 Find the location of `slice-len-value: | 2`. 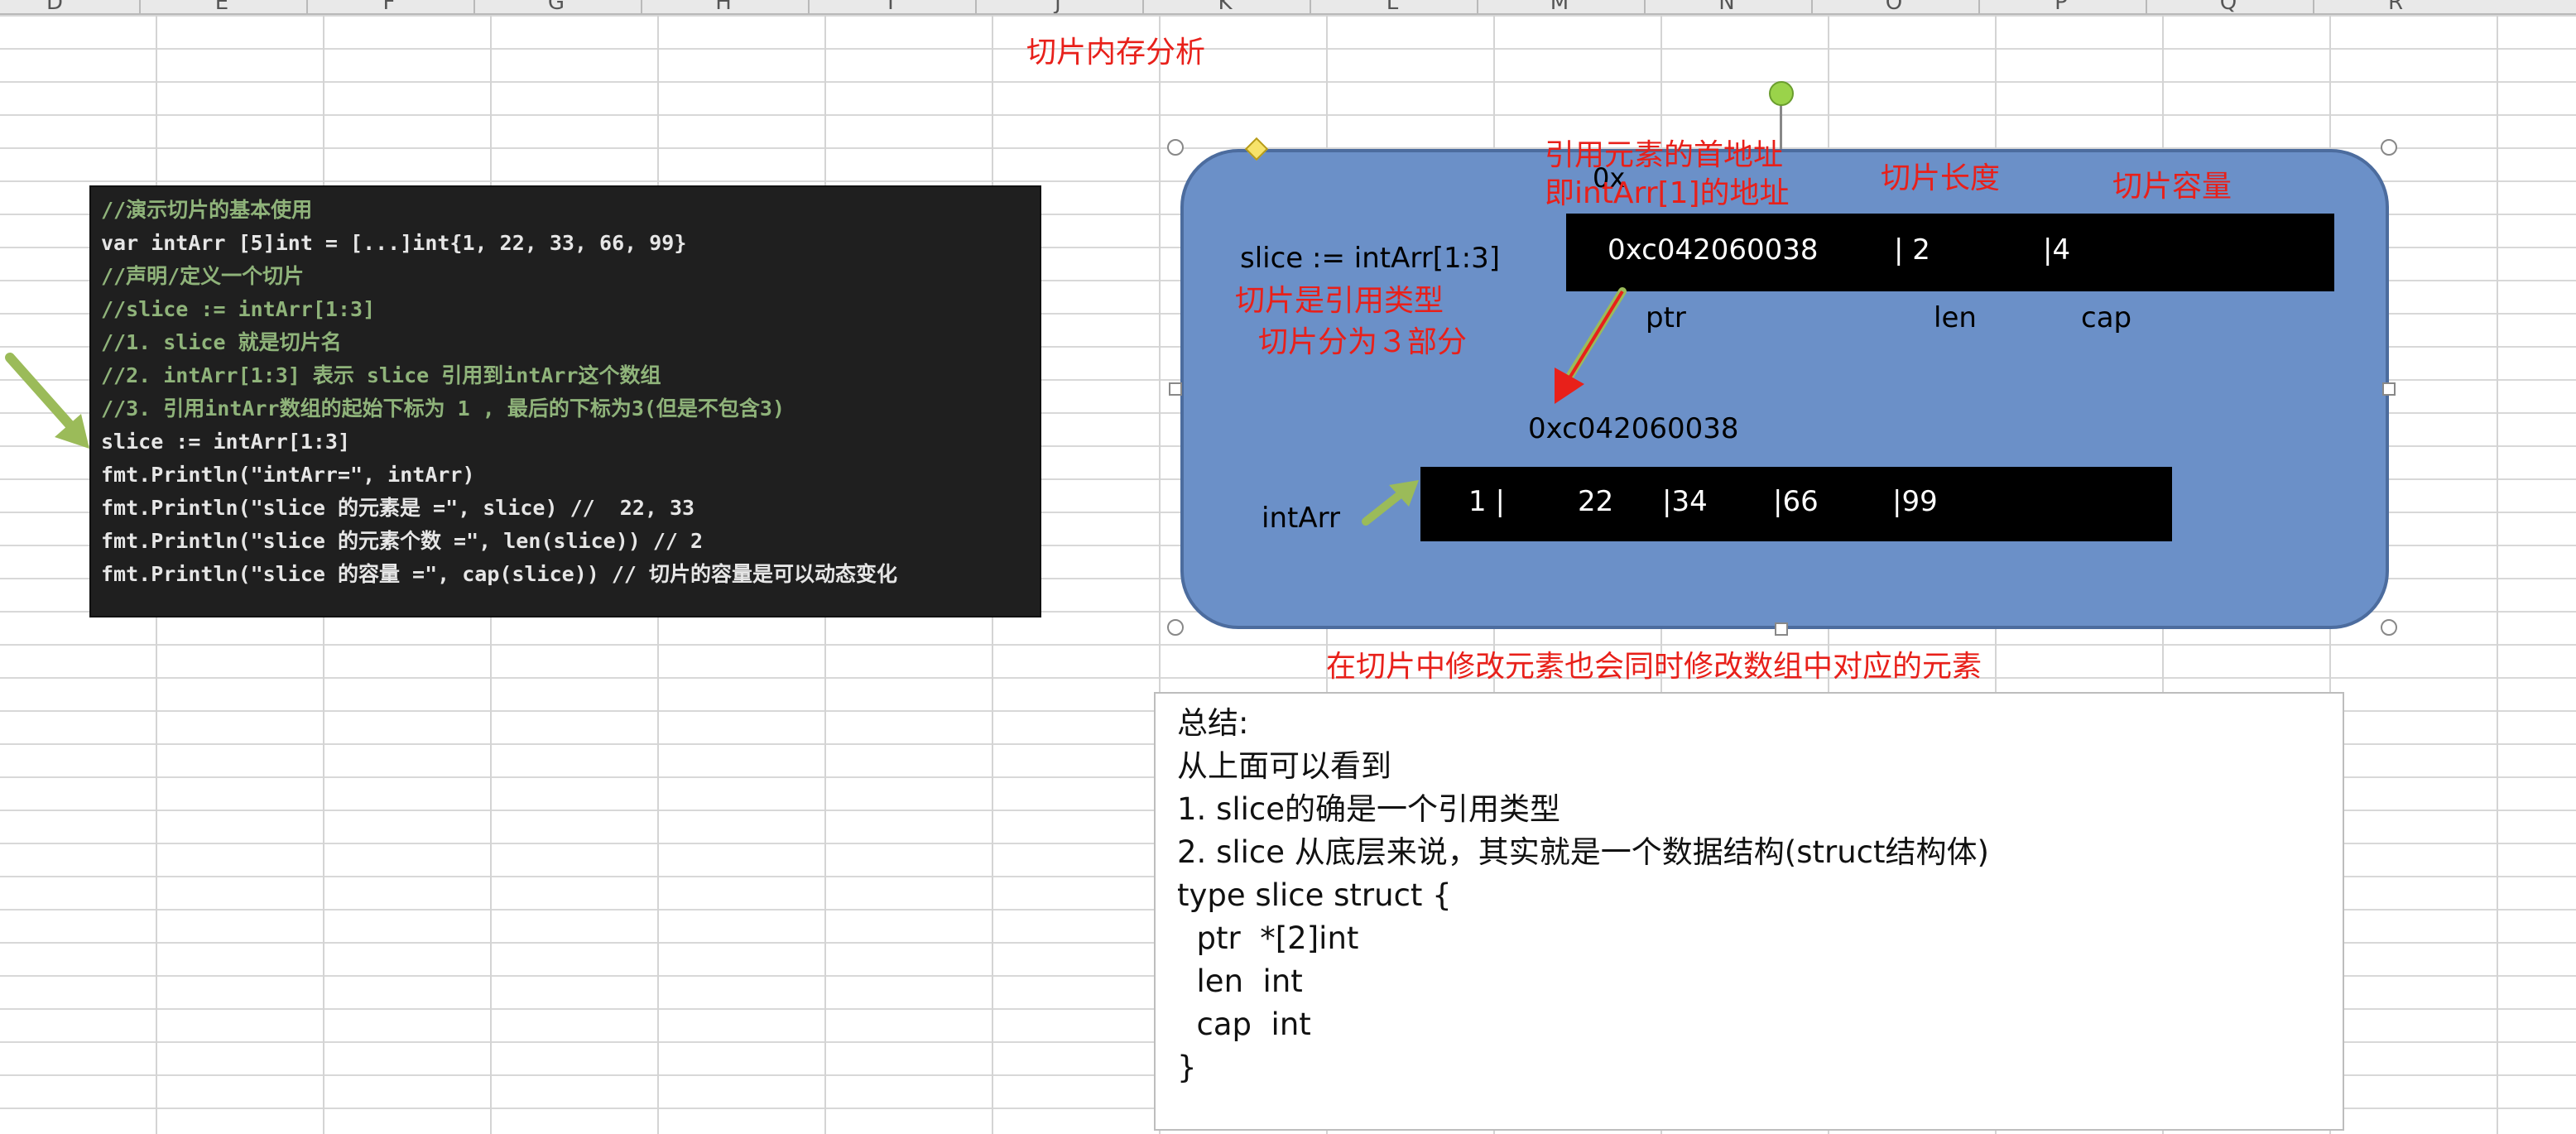

slice-len-value: | 2 is located at coordinates (1912, 250).